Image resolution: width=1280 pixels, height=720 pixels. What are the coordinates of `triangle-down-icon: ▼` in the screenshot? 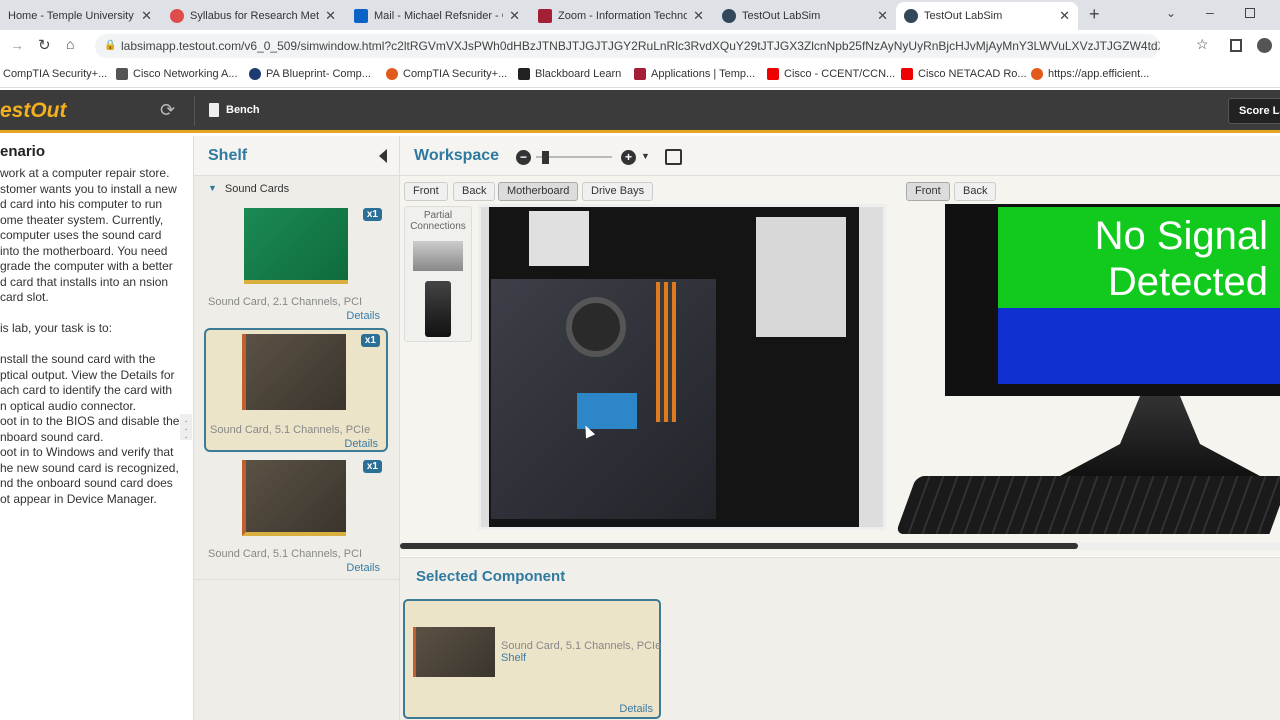 It's located at (212, 188).